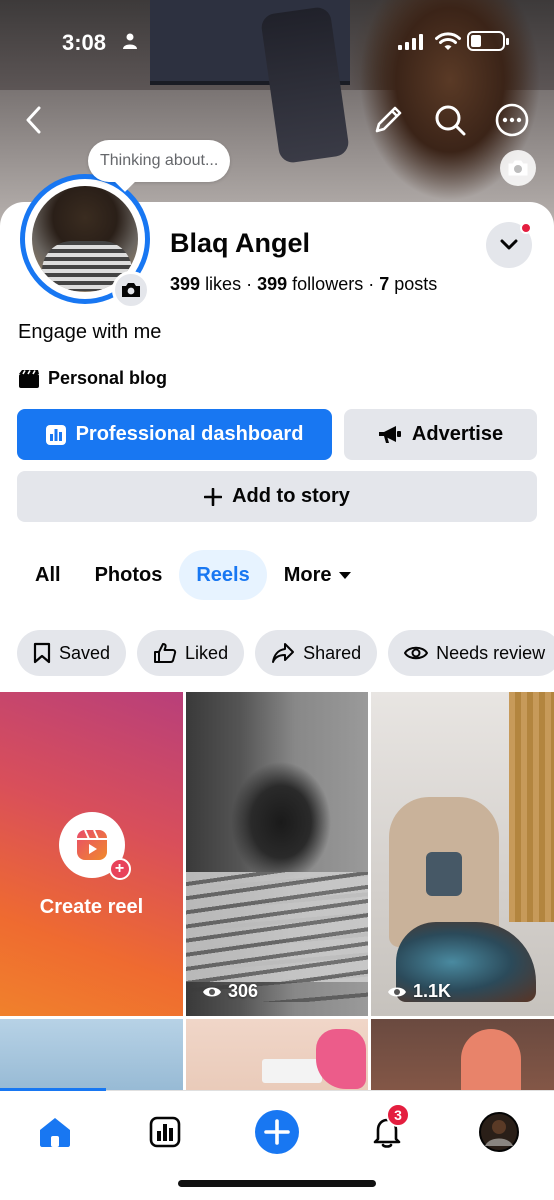 This screenshot has width=554, height=1200. I want to click on filter-liked: Liked, so click(191, 653).